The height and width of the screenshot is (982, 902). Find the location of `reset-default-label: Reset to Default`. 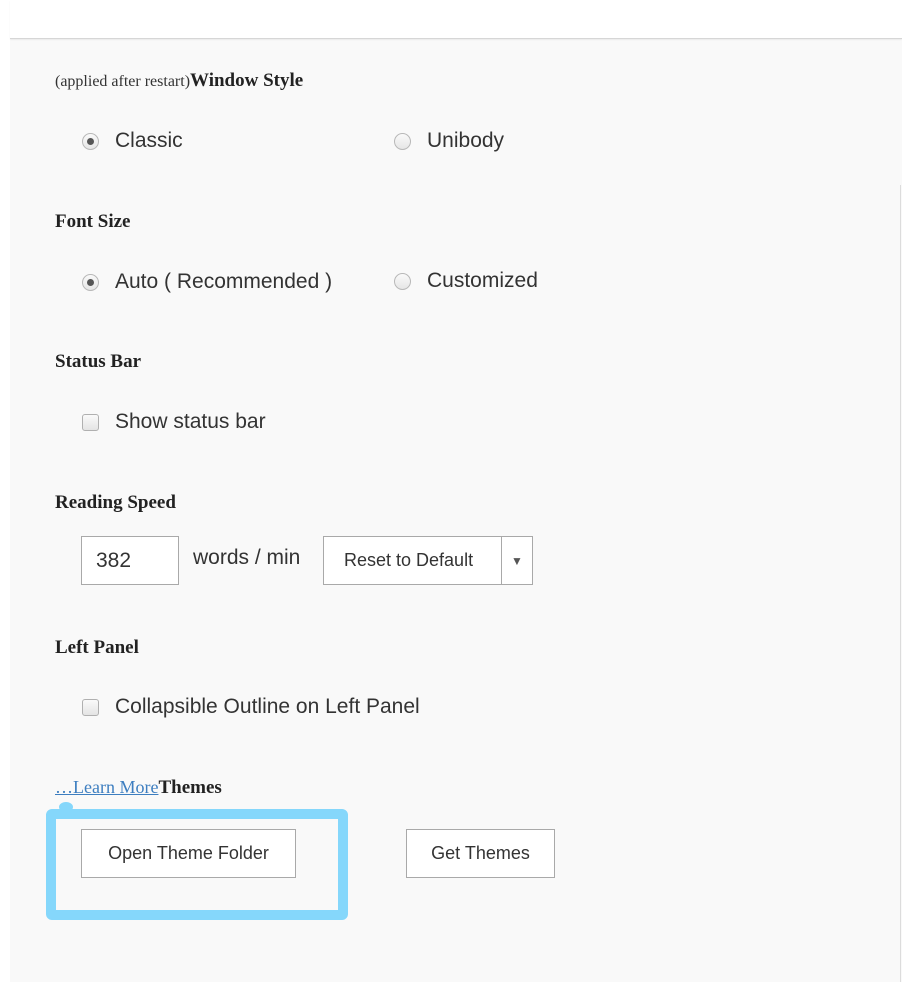

reset-default-label: Reset to Default is located at coordinates (409, 560).